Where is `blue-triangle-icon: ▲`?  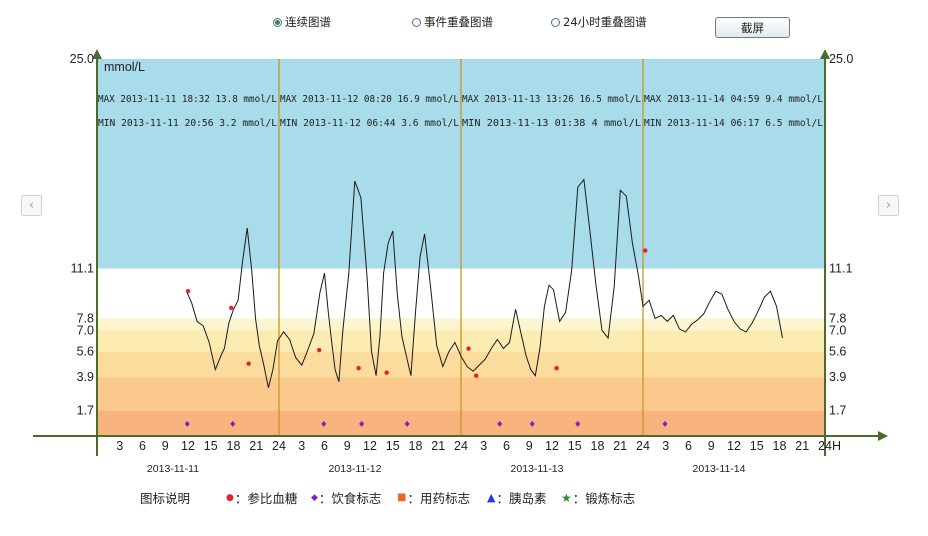
blue-triangle-icon: ▲ is located at coordinates (491, 497).